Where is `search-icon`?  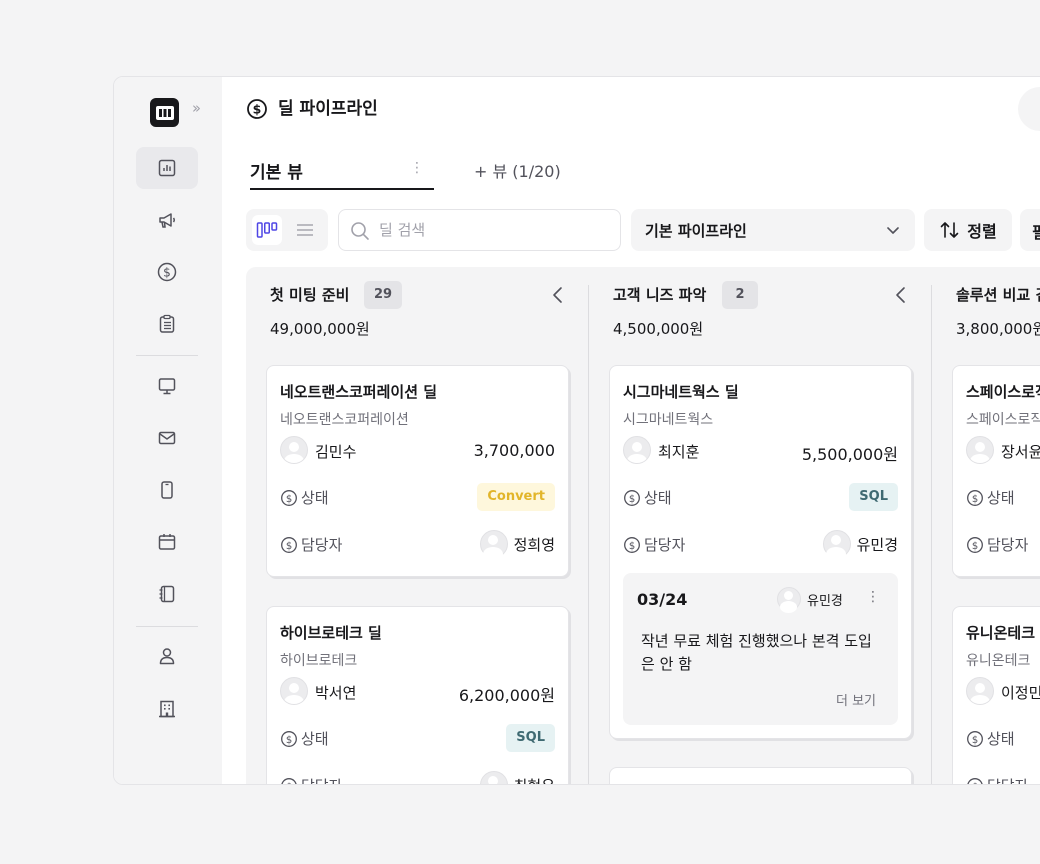
search-icon is located at coordinates (360, 231).